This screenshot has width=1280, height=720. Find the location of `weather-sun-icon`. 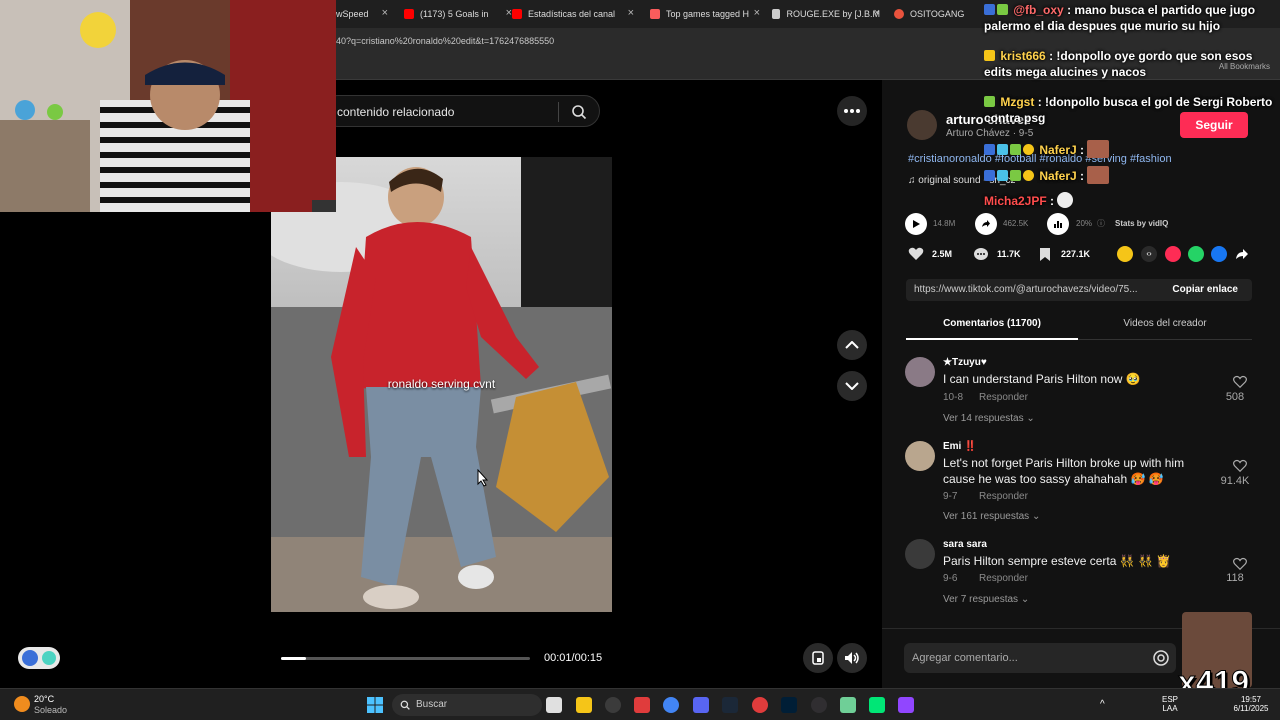

weather-sun-icon is located at coordinates (22, 704).